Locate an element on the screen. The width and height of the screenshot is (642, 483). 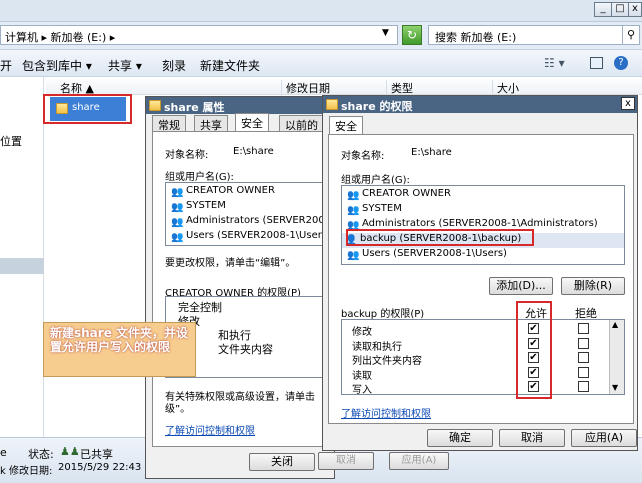
minimize-button: _ is located at coordinates (603, 9).